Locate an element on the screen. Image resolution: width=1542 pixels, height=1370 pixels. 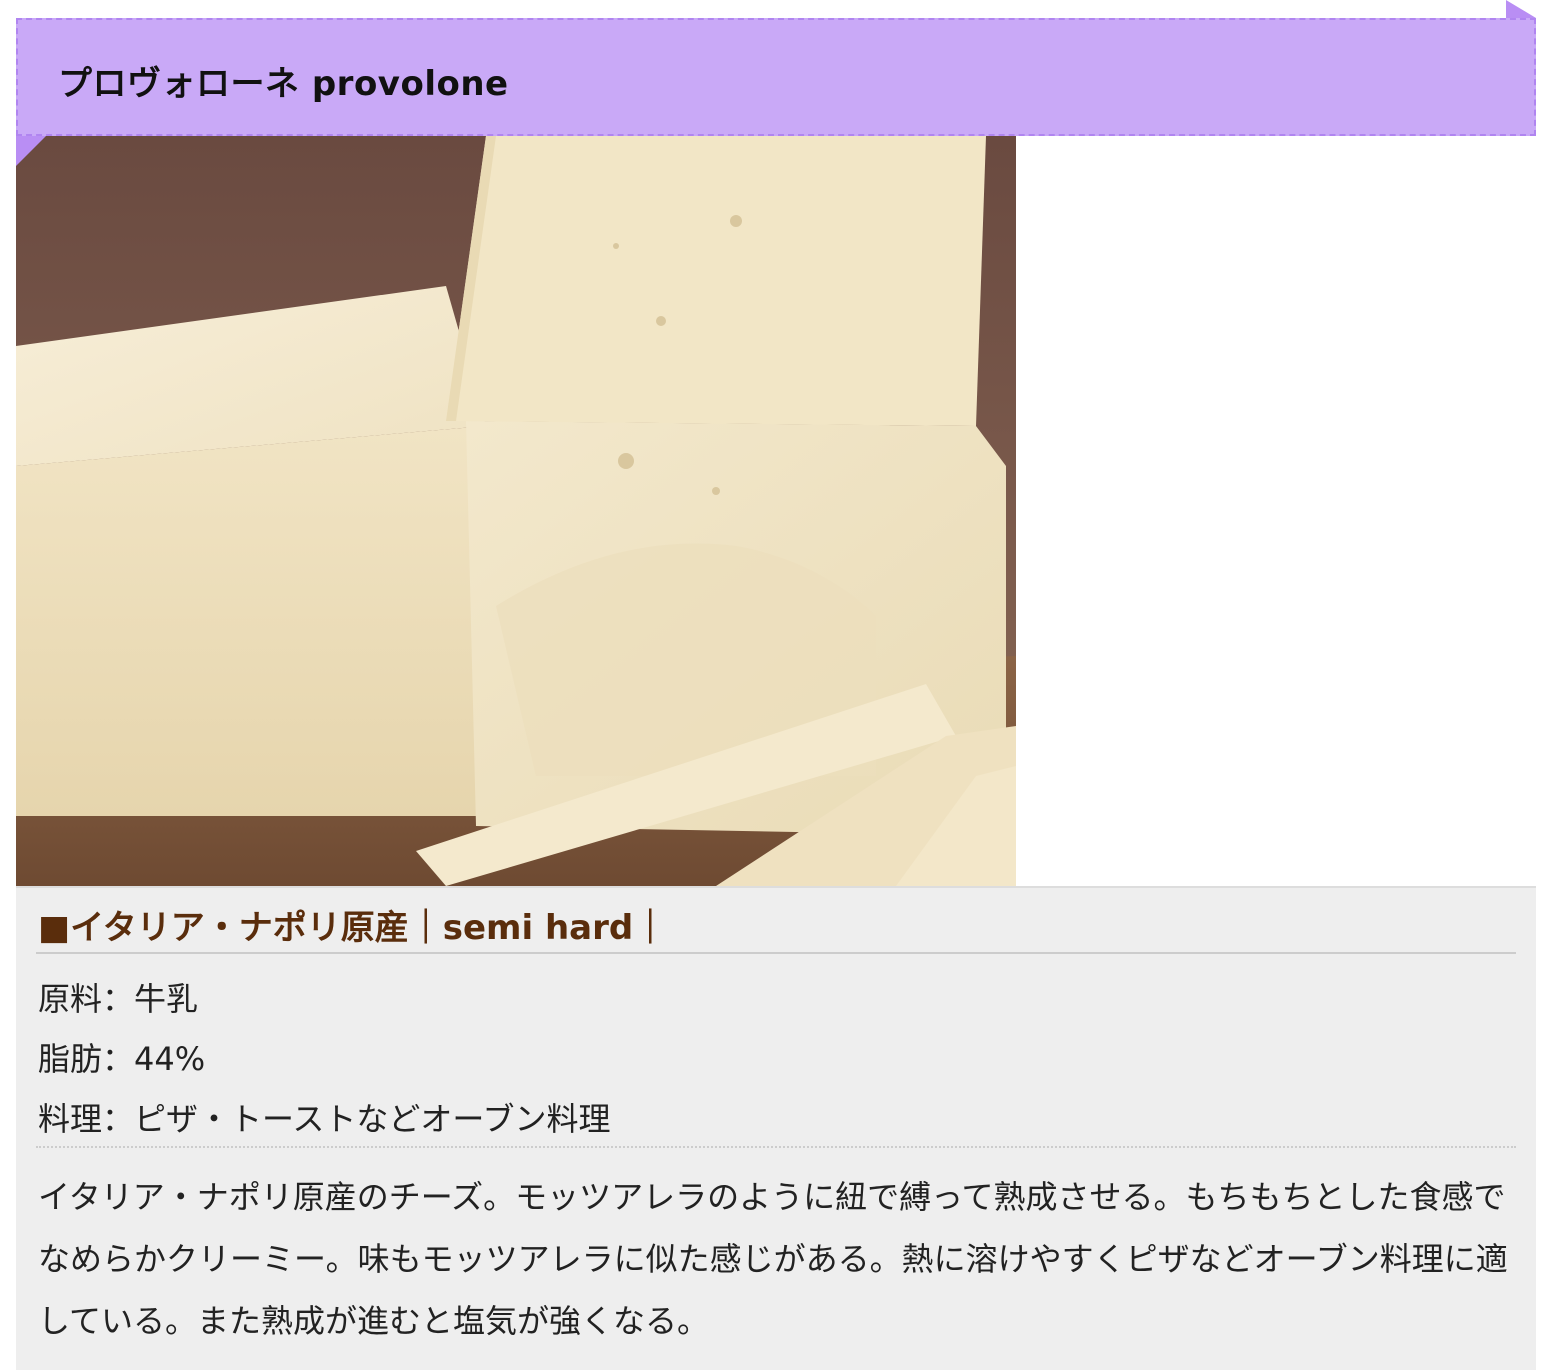
divider is located at coordinates (776, 953).